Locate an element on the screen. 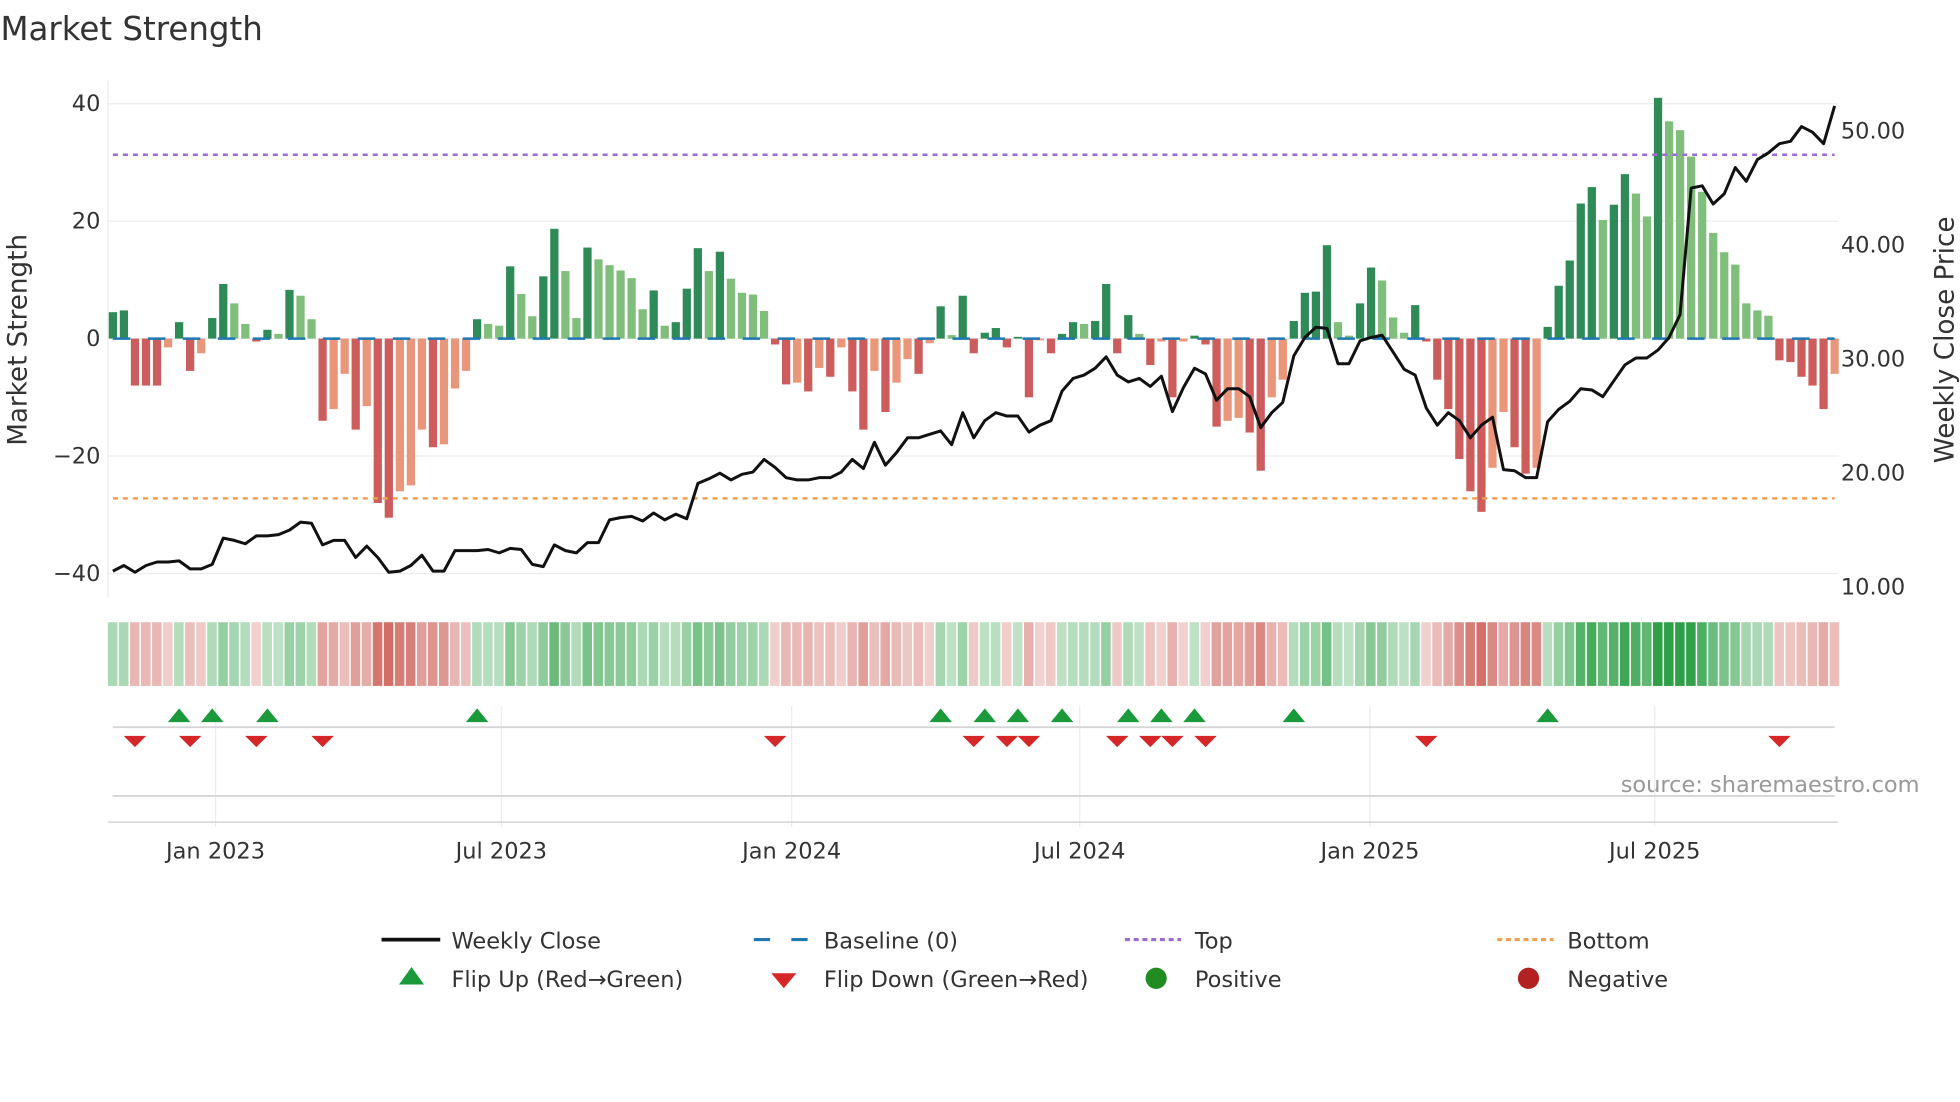 This screenshot has height=1102, width=1960. x-tick-label: Jul 2024 is located at coordinates (1078, 851).